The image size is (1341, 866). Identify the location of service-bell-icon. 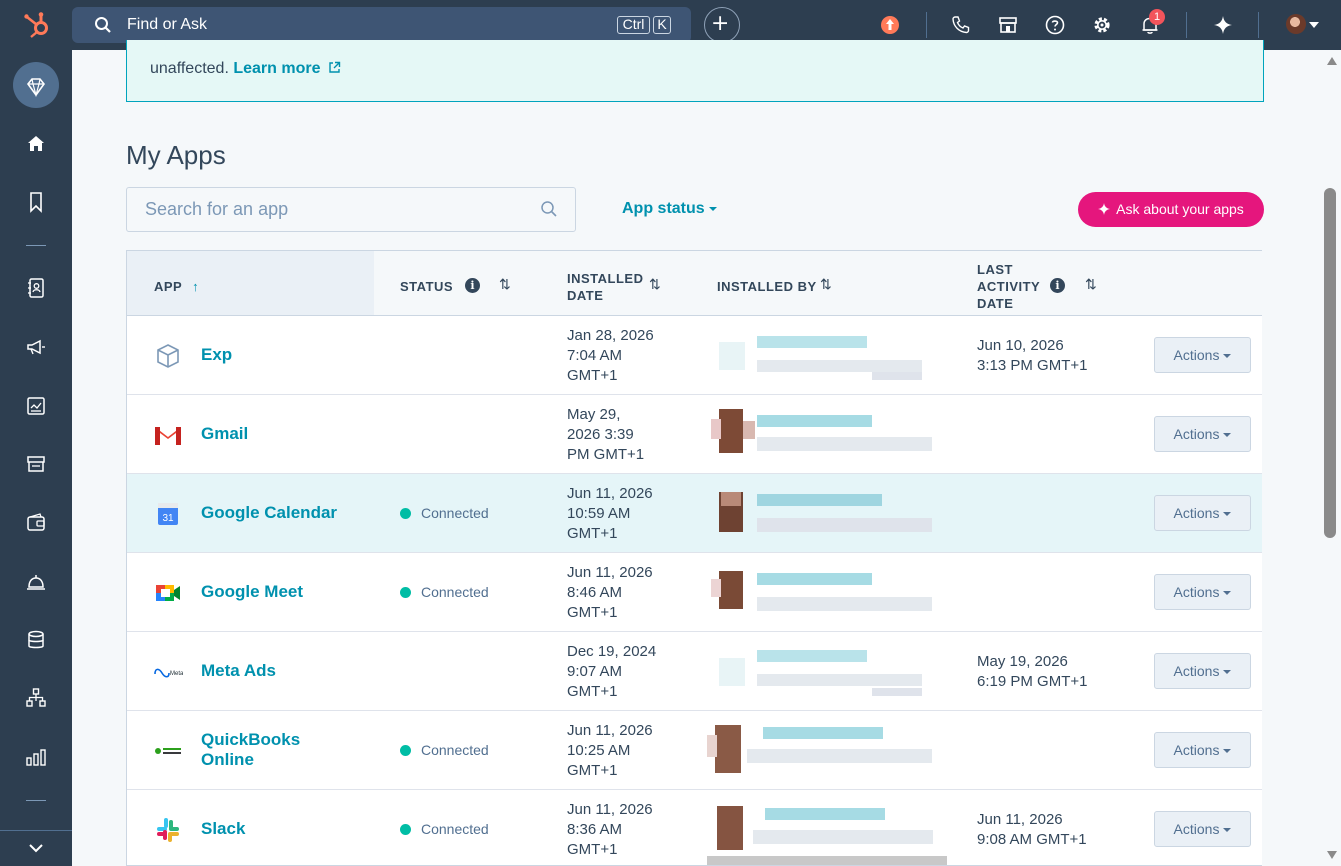
(36, 582).